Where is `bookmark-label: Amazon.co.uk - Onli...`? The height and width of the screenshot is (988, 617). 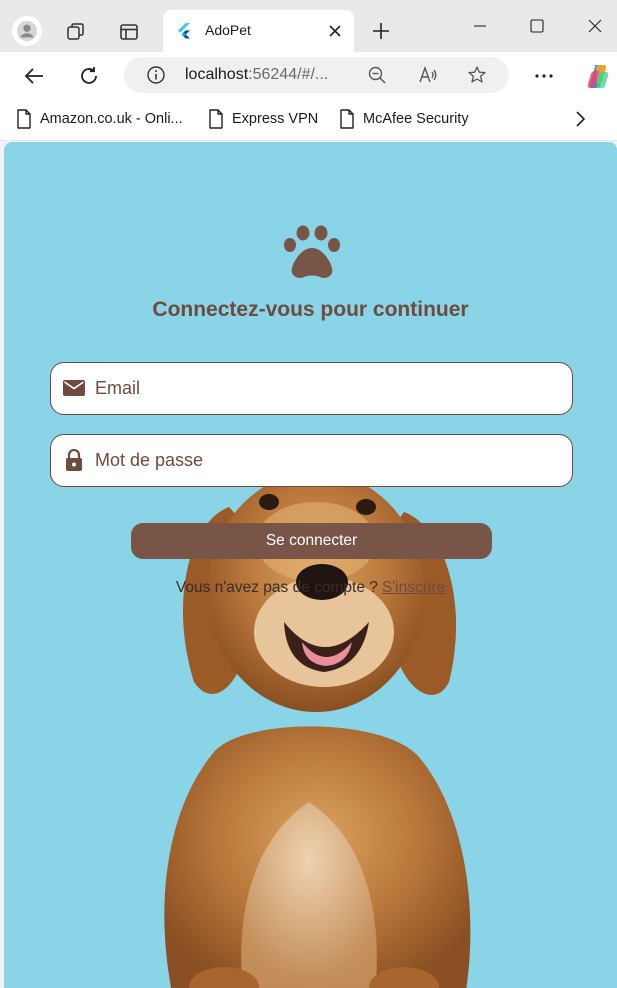 bookmark-label: Amazon.co.uk - Onli... is located at coordinates (111, 119).